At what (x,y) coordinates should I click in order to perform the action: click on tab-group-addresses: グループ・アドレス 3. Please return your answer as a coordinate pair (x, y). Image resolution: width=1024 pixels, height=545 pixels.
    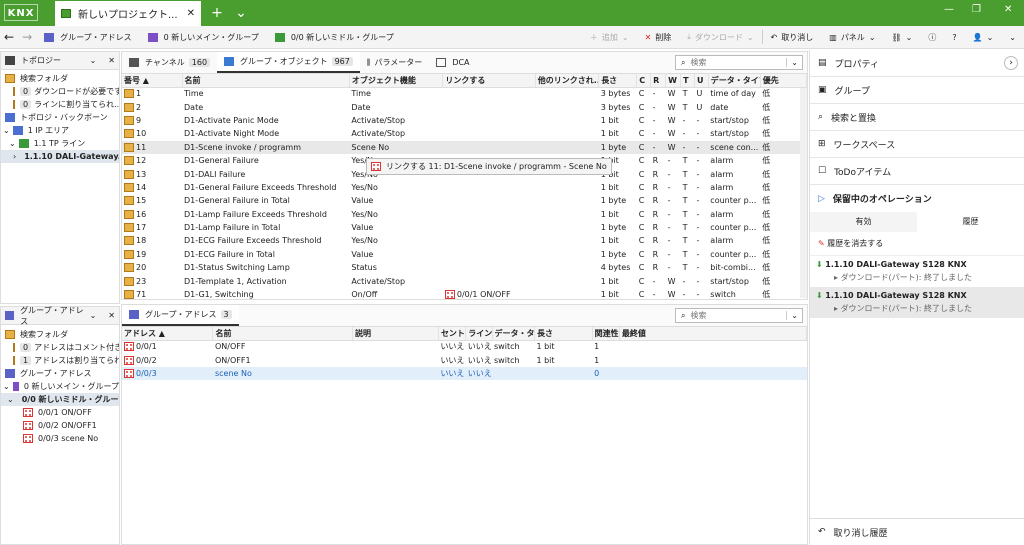
    Looking at the image, I should click on (180, 315).